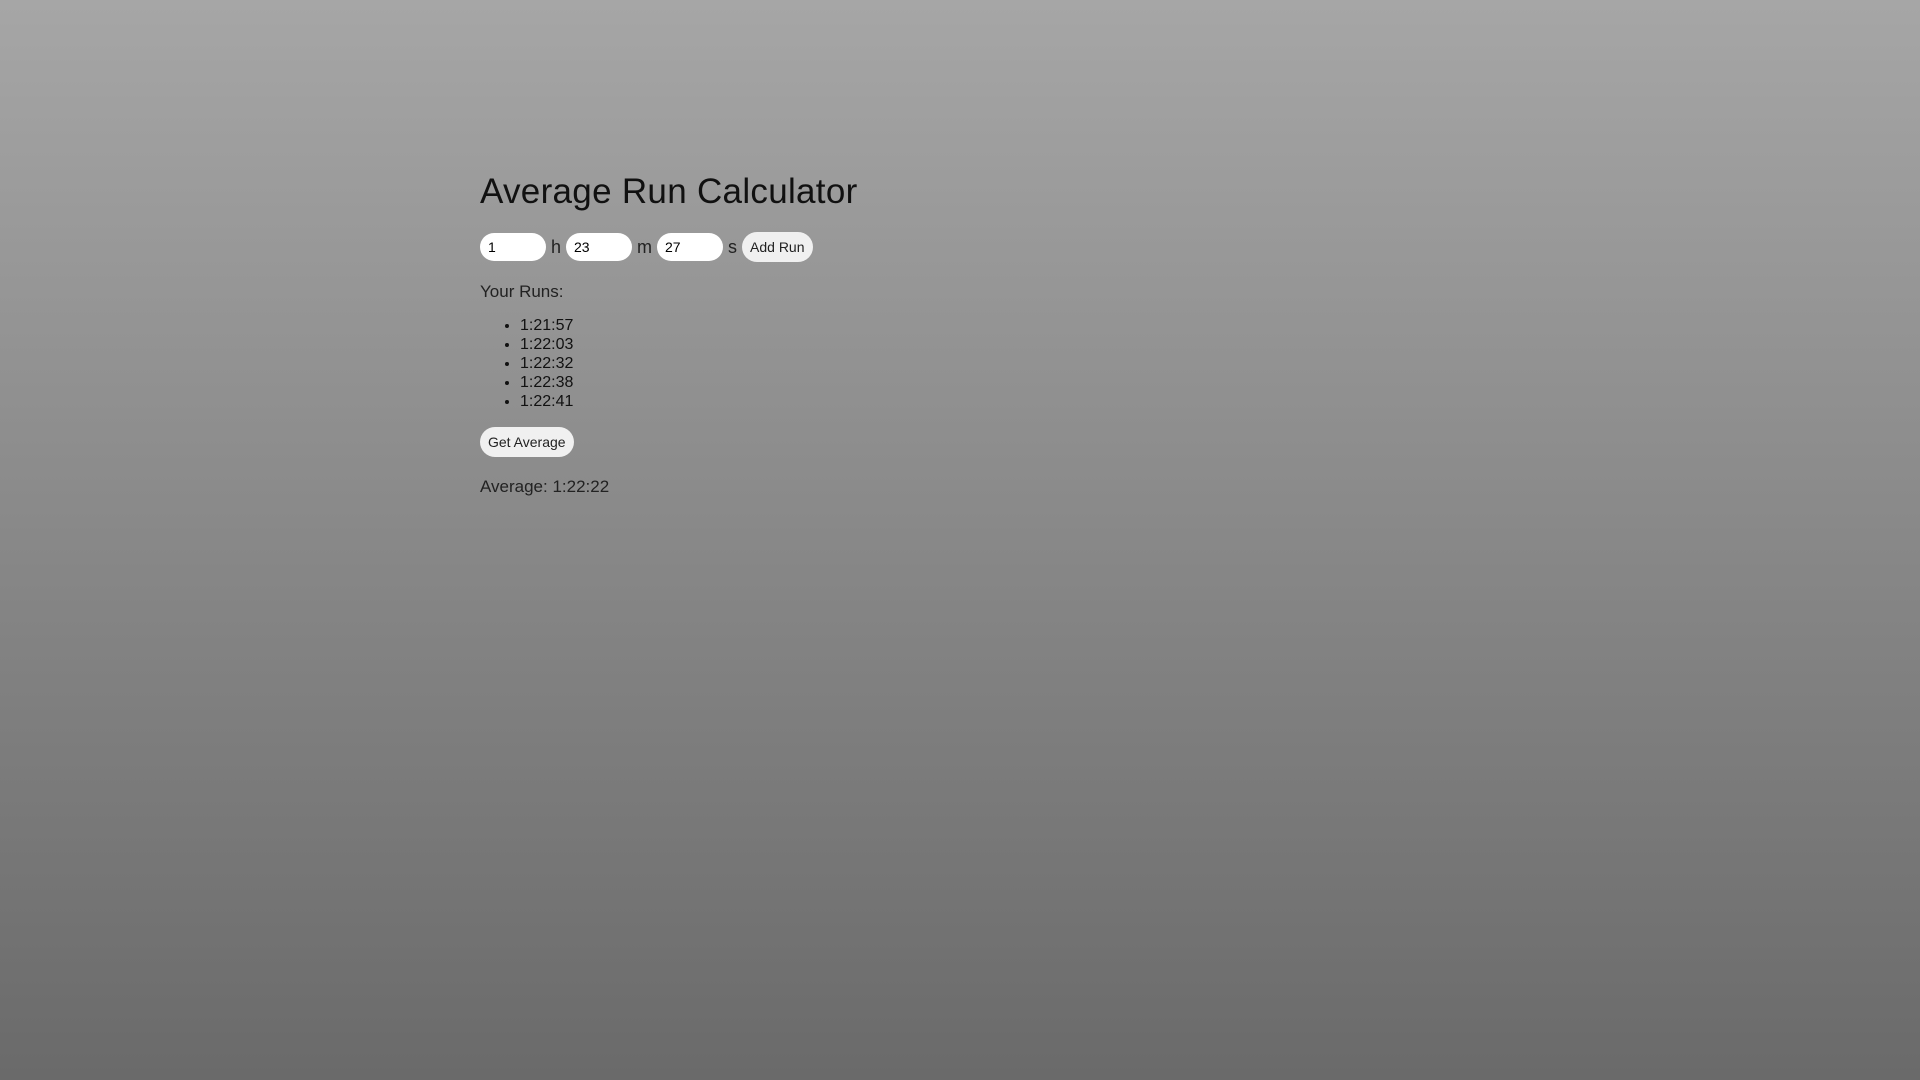 The width and height of the screenshot is (1920, 1080). Describe the element at coordinates (689, 382) in the screenshot. I see `list-item: 1:22:38` at that location.